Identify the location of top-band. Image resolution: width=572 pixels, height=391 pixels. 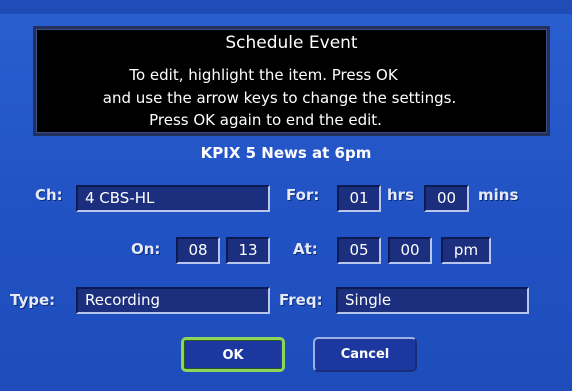
(286, 7).